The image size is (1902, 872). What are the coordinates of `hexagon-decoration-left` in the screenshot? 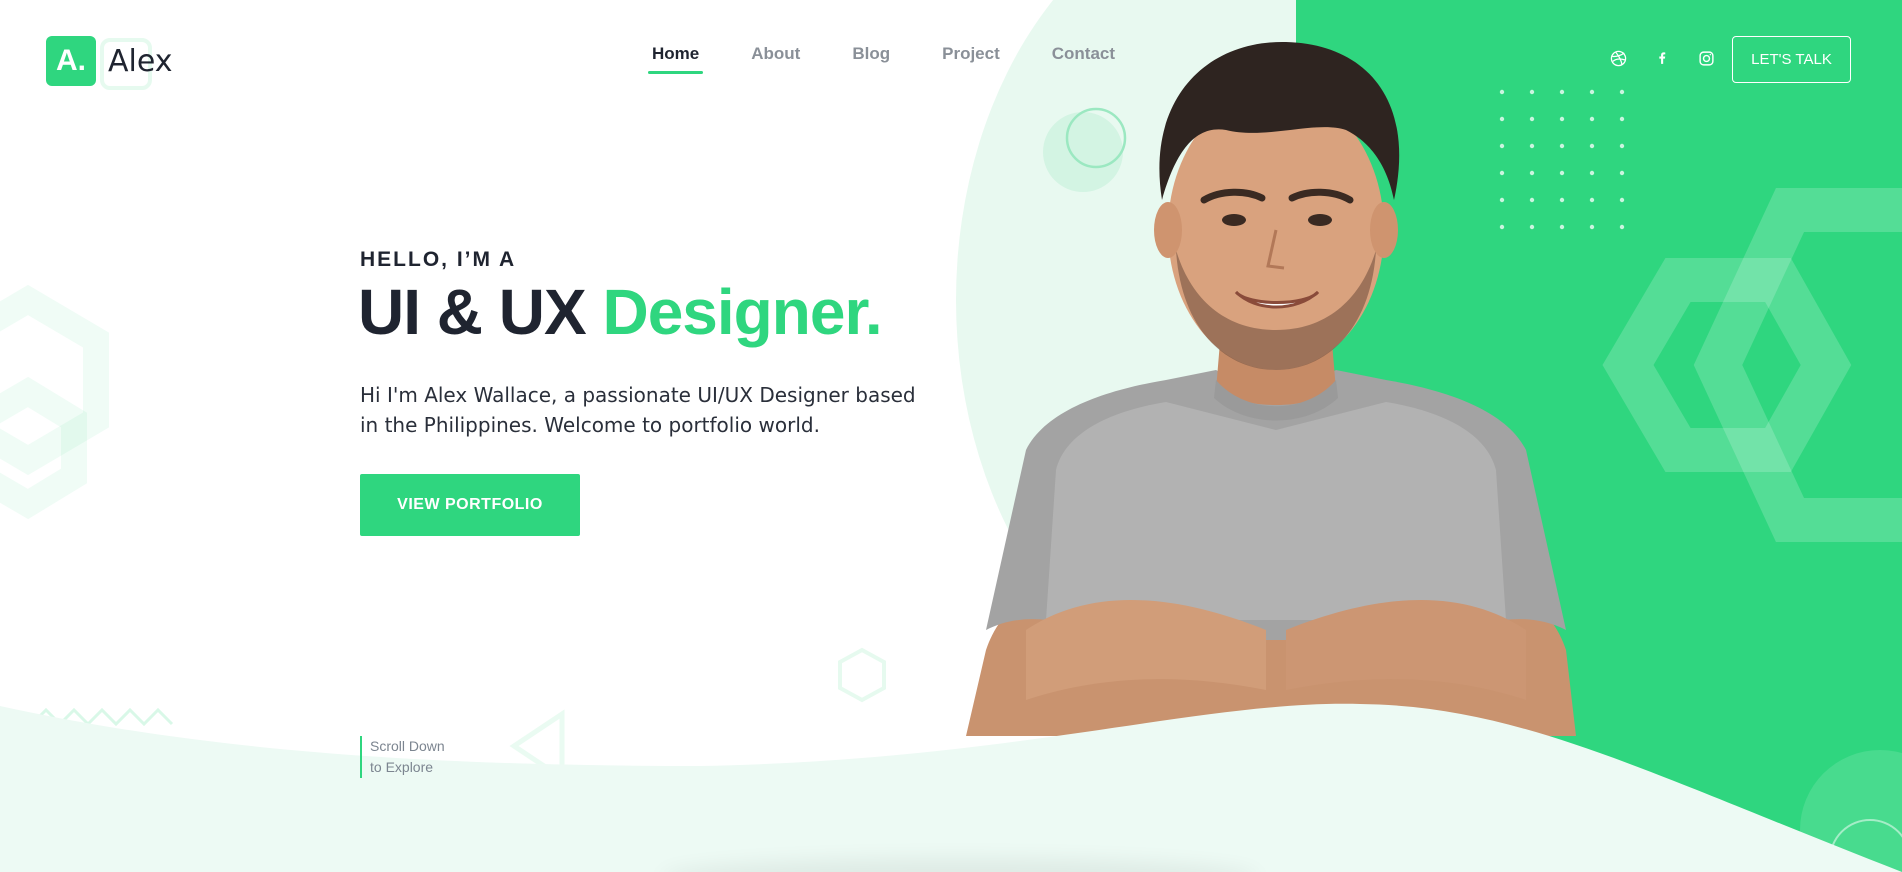 It's located at (54, 402).